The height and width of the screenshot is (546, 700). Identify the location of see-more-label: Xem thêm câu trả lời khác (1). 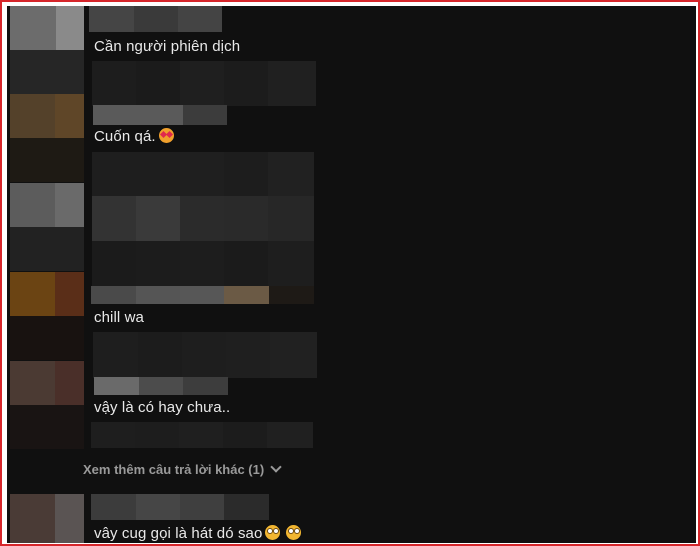
(174, 469).